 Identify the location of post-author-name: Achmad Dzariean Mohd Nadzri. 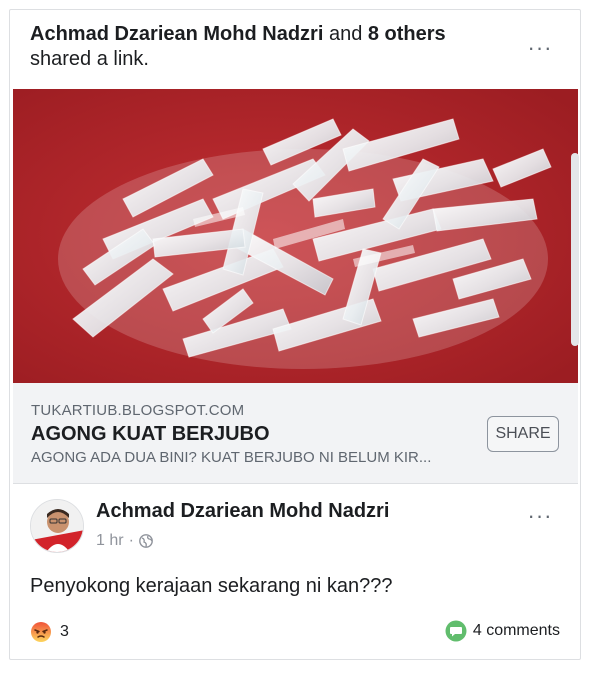
(242, 511).